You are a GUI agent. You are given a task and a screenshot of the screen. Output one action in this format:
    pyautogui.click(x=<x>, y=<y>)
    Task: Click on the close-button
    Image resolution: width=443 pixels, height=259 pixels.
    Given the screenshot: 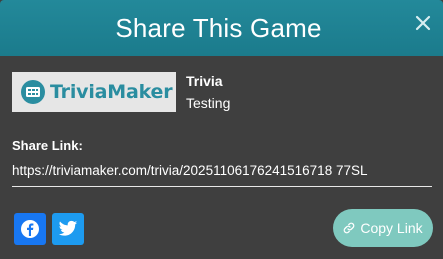 What is the action you would take?
    pyautogui.click(x=423, y=23)
    